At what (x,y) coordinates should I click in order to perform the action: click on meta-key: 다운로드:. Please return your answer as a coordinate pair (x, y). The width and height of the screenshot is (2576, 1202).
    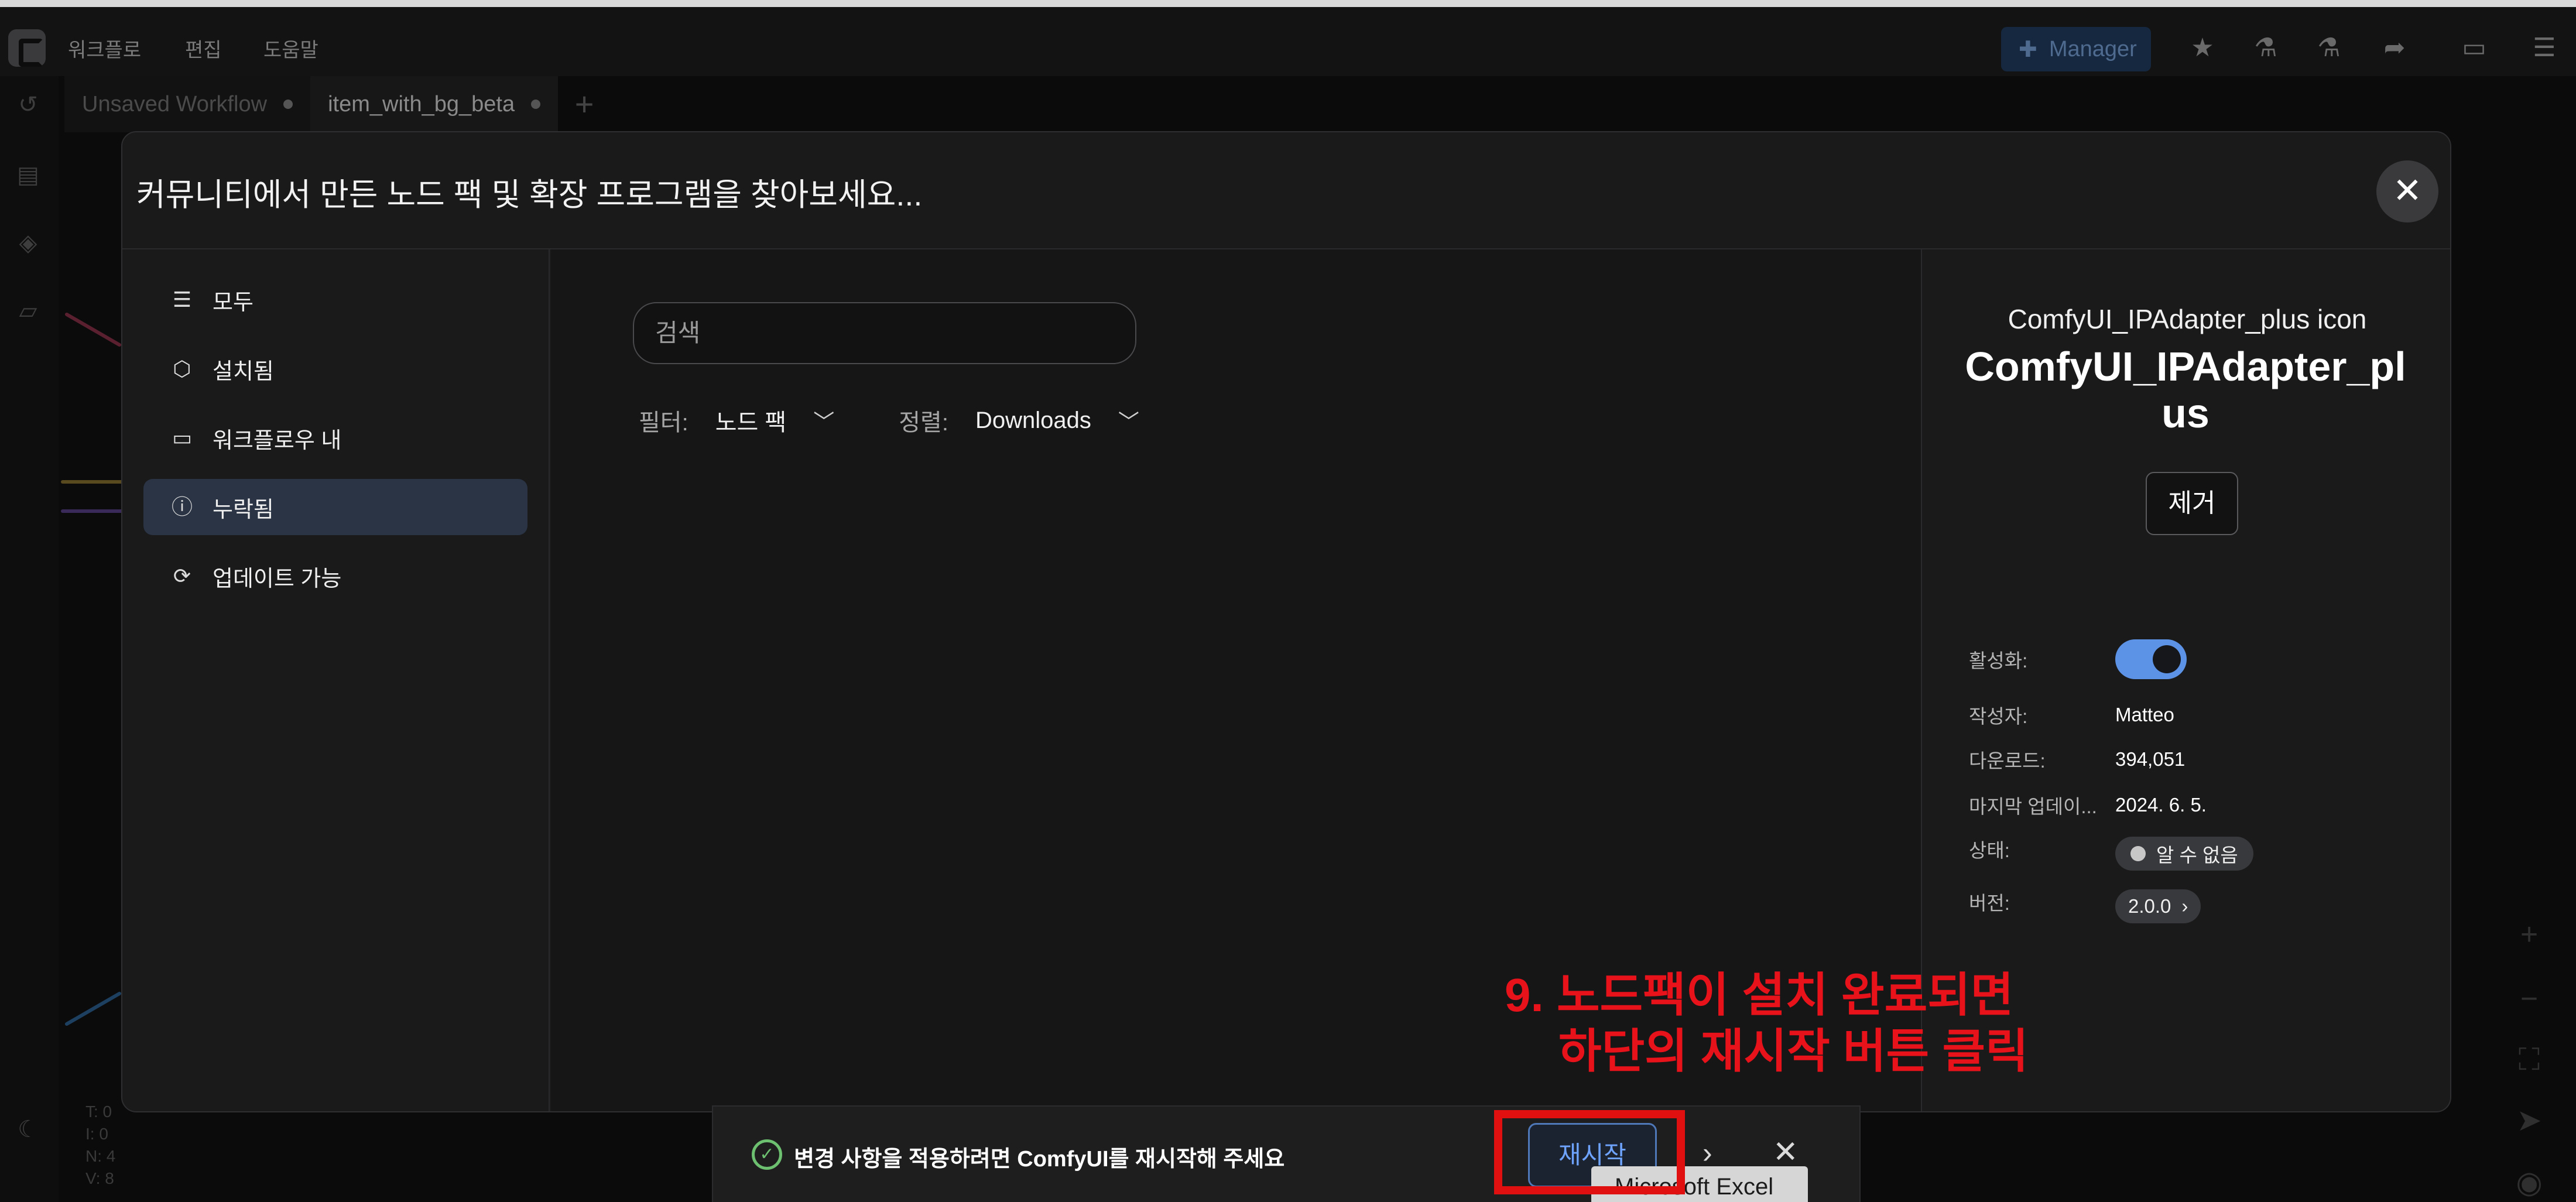
    Looking at the image, I should click on (2007, 761).